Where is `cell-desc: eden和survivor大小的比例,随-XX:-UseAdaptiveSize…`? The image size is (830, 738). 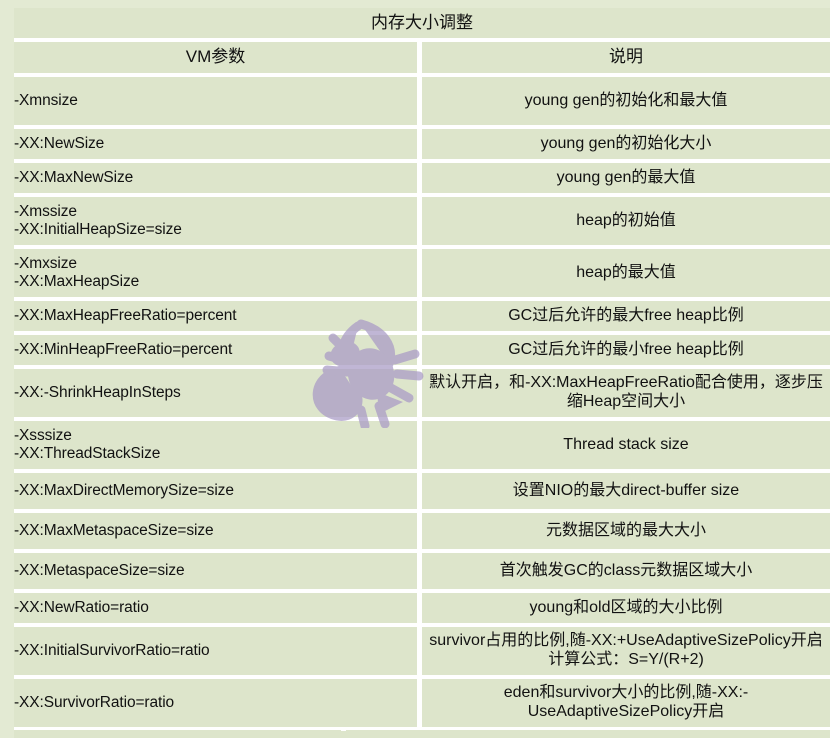 cell-desc: eden和survivor大小的比例,随-XX:-UseAdaptiveSize… is located at coordinates (626, 705).